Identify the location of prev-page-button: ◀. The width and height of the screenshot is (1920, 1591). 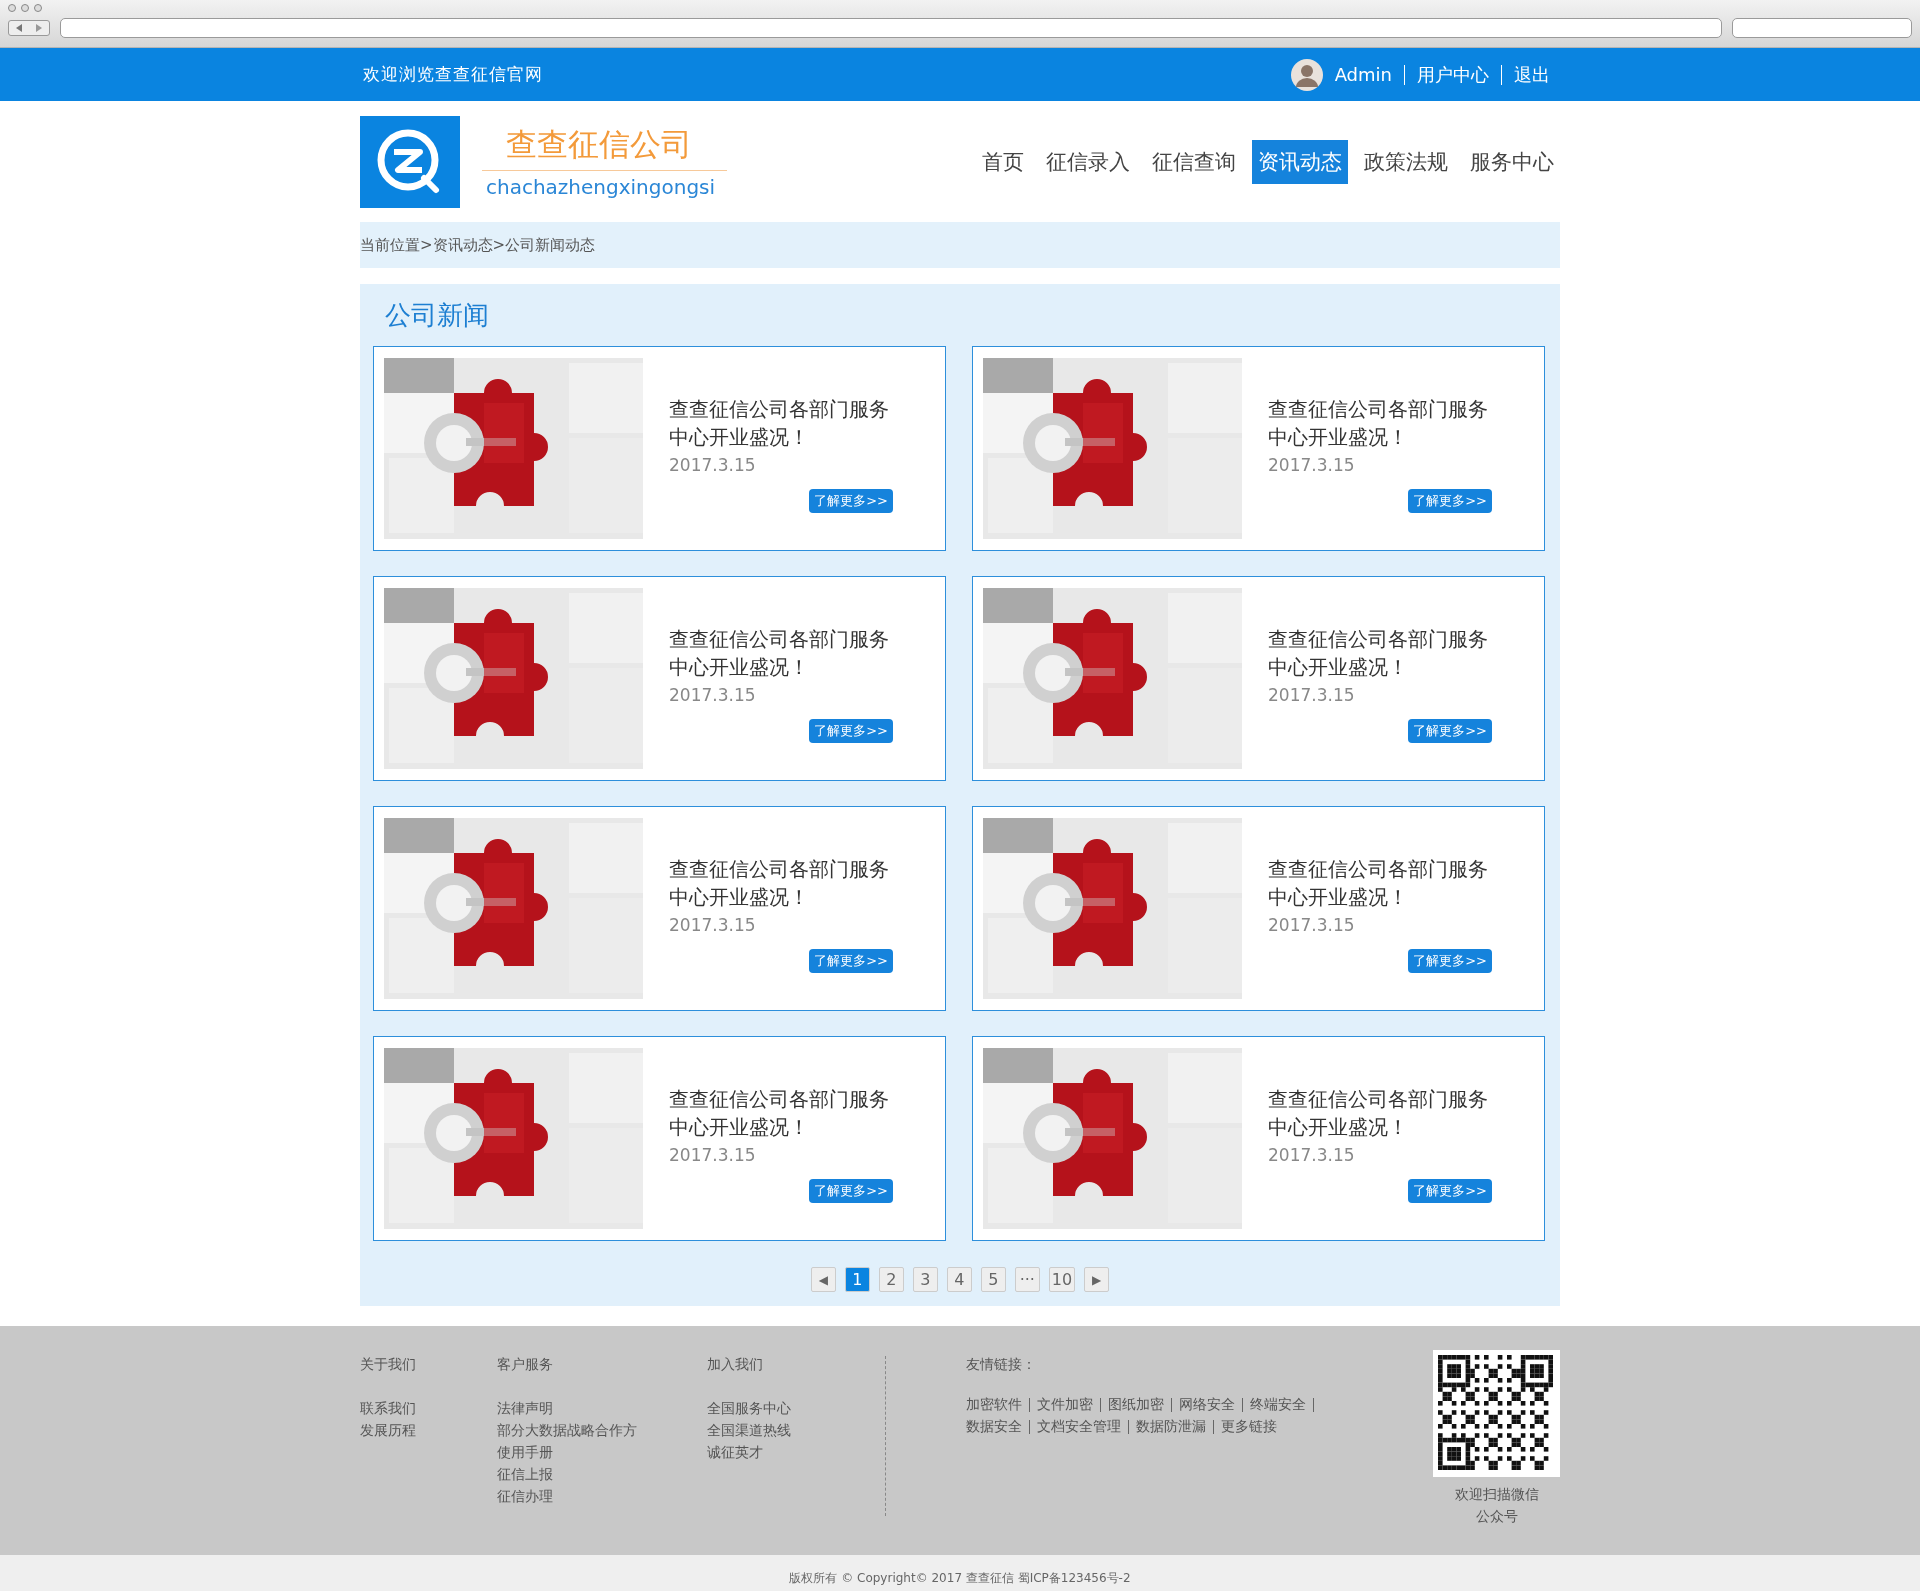
(823, 1279).